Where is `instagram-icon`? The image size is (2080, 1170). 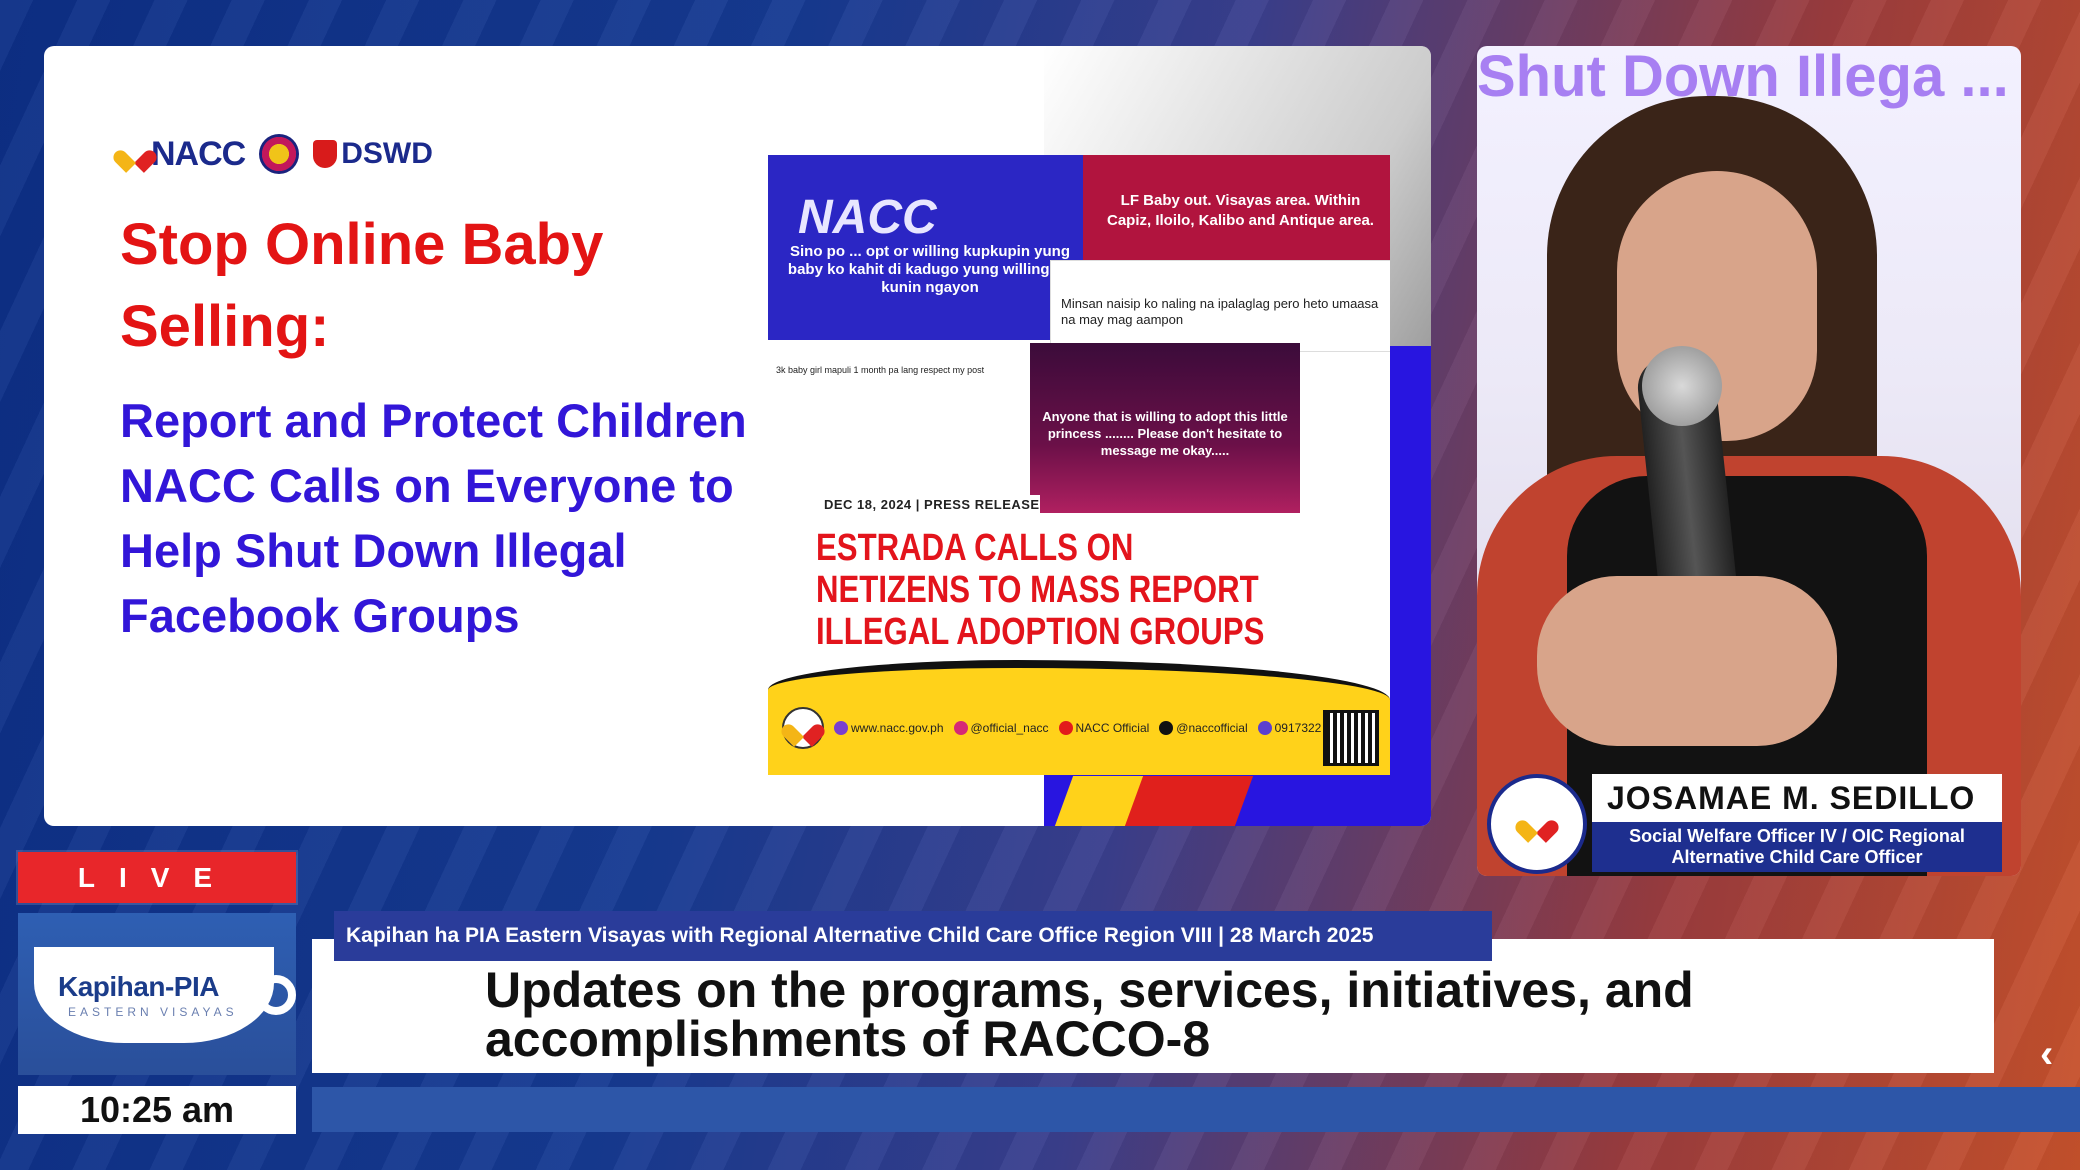 instagram-icon is located at coordinates (960, 728).